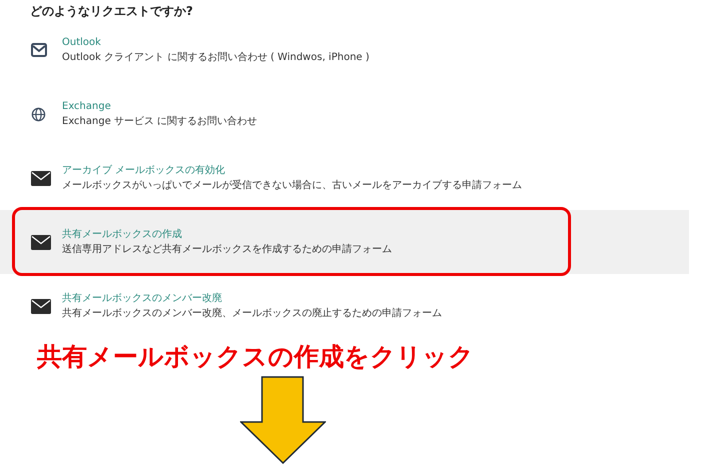 The width and height of the screenshot is (703, 467). What do you see at coordinates (216, 58) in the screenshot?
I see `option-description: Outlook クライアント に関するお問い合わせ ( Windwos, iPhone )` at bounding box center [216, 58].